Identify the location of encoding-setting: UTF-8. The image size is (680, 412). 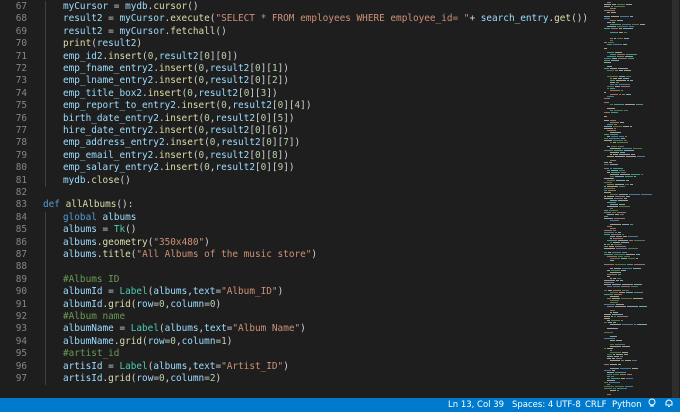
(568, 405).